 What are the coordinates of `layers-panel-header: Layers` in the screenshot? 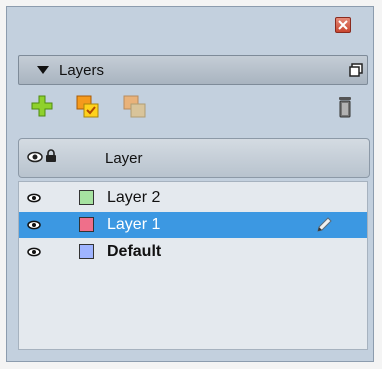 It's located at (193, 70).